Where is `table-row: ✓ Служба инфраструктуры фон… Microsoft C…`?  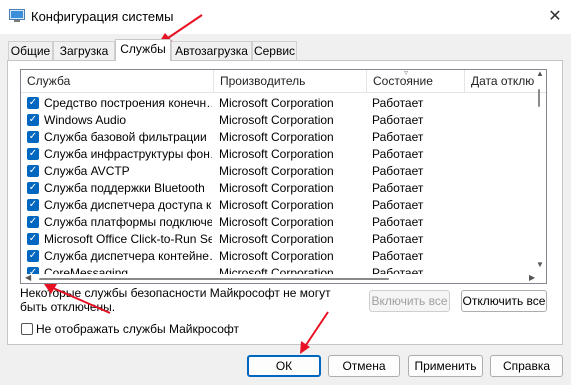 table-row: ✓ Служба инфраструктуры фон… Microsoft C… is located at coordinates (278, 154).